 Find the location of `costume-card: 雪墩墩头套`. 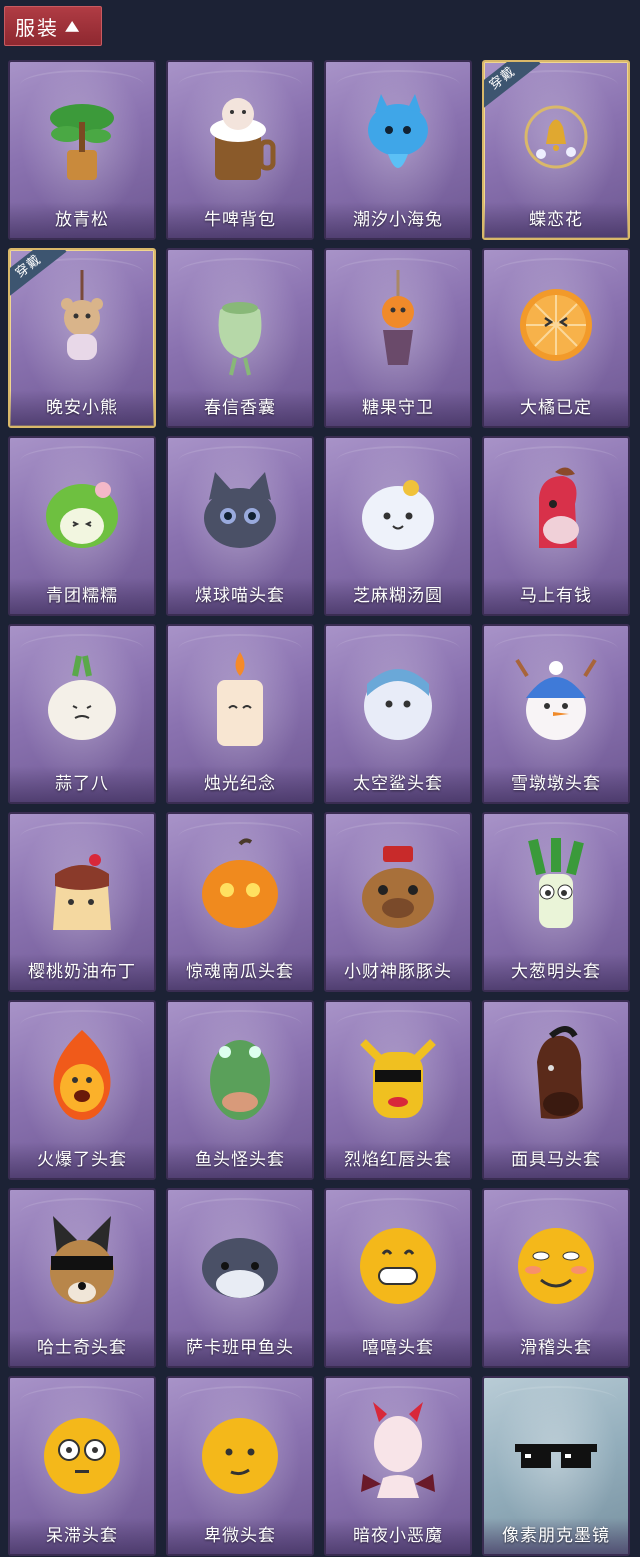

costume-card: 雪墩墩头套 is located at coordinates (556, 714).